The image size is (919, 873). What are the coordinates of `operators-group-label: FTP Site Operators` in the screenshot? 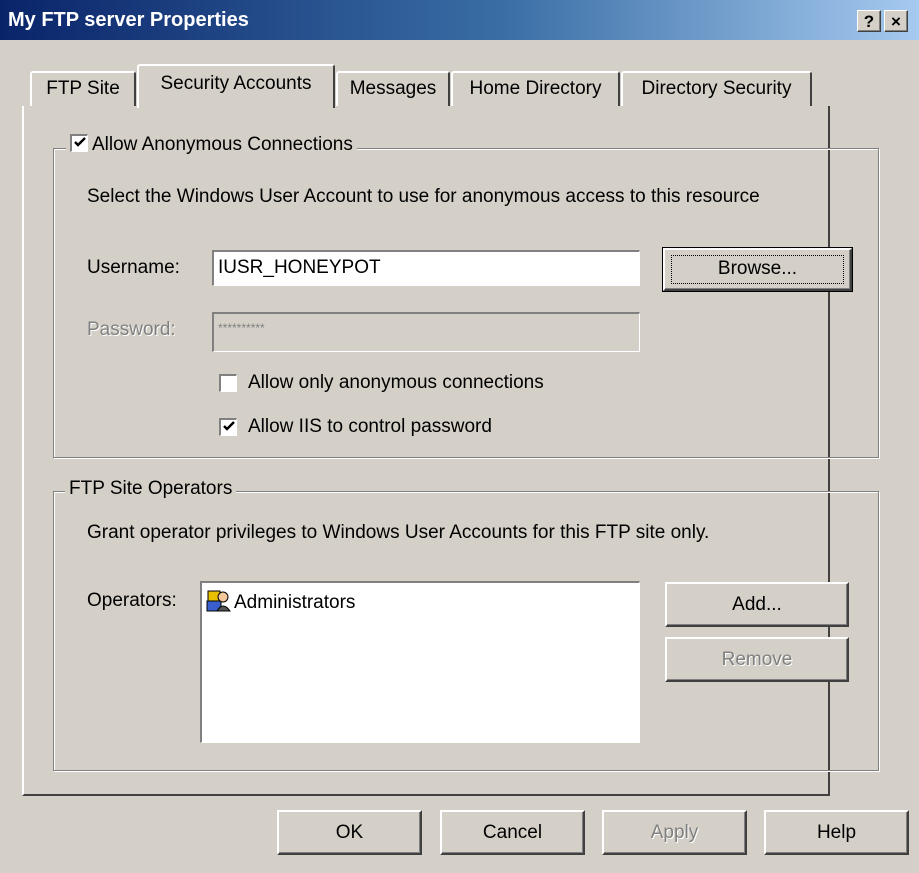 It's located at (151, 489).